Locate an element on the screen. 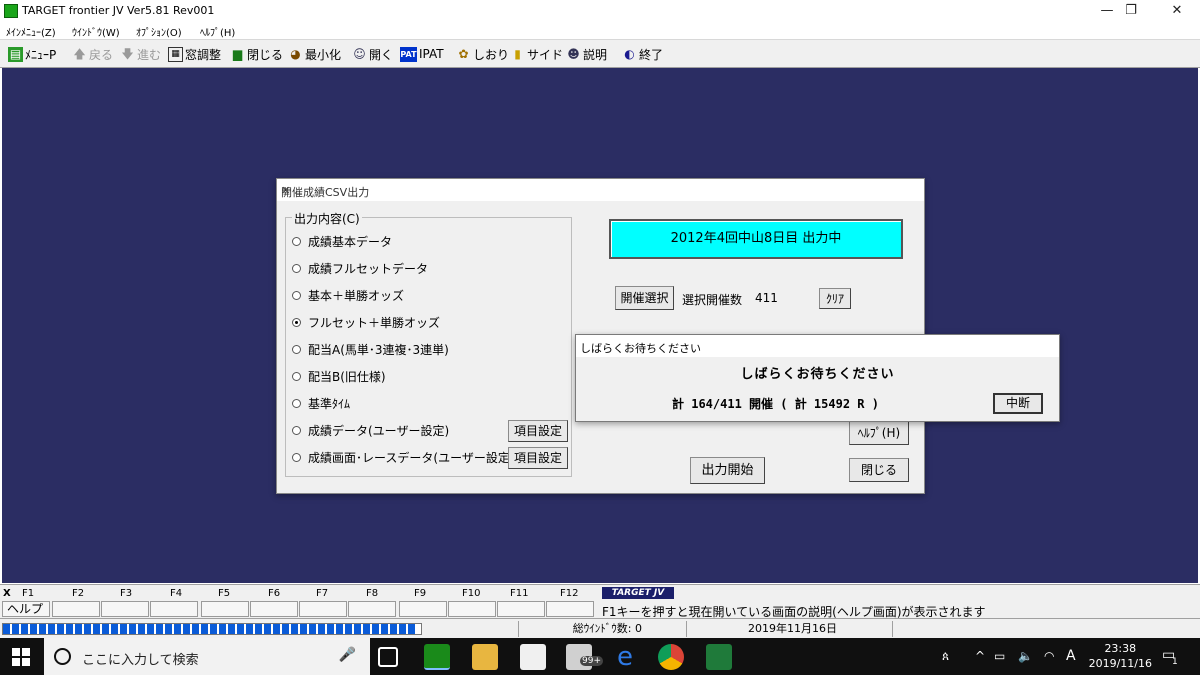 The height and width of the screenshot is (675, 1200). arrow-up-icon: 🡅 is located at coordinates (79, 53).